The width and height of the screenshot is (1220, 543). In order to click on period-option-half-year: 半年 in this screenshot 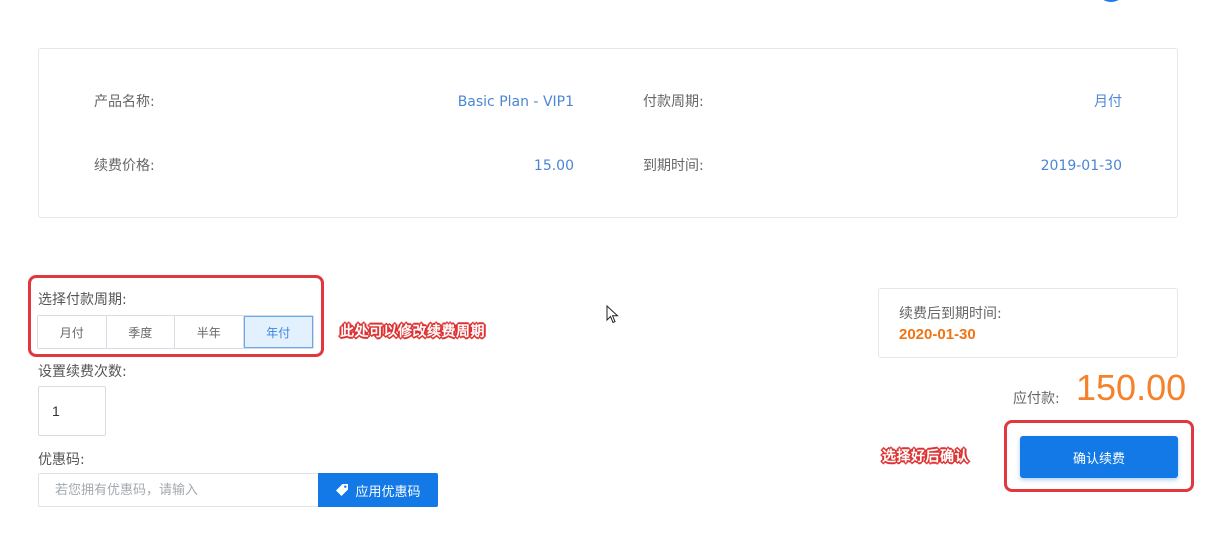, I will do `click(209, 332)`.